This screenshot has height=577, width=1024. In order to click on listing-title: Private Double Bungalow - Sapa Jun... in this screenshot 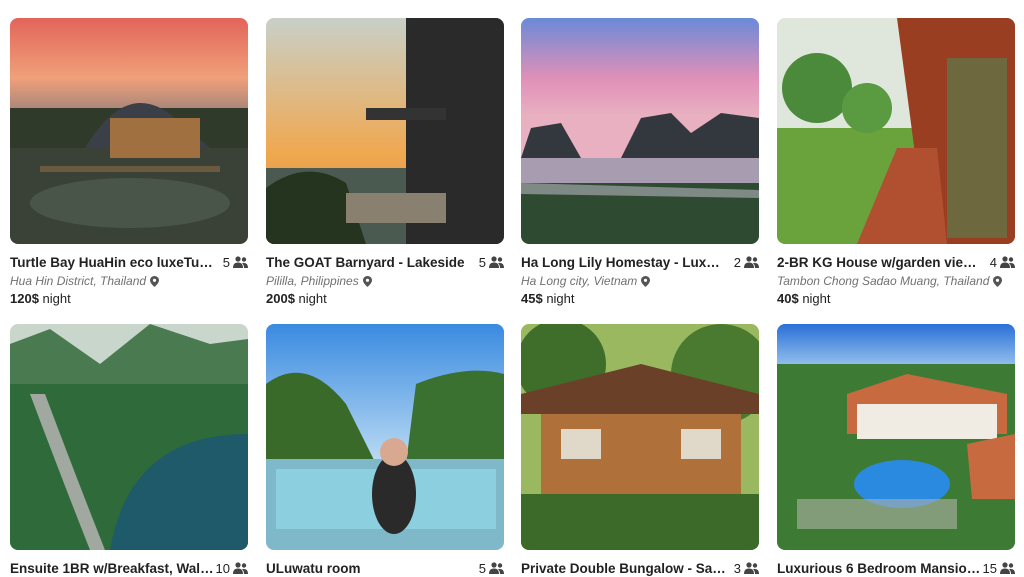, I will do `click(624, 568)`.